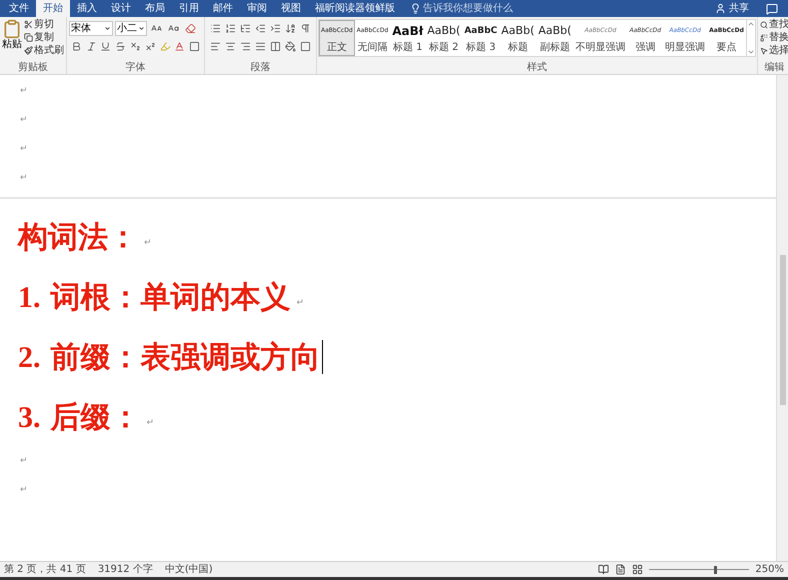 The image size is (788, 580). Describe the element at coordinates (155, 8) in the screenshot. I see `ribbon-tab: 布局` at that location.